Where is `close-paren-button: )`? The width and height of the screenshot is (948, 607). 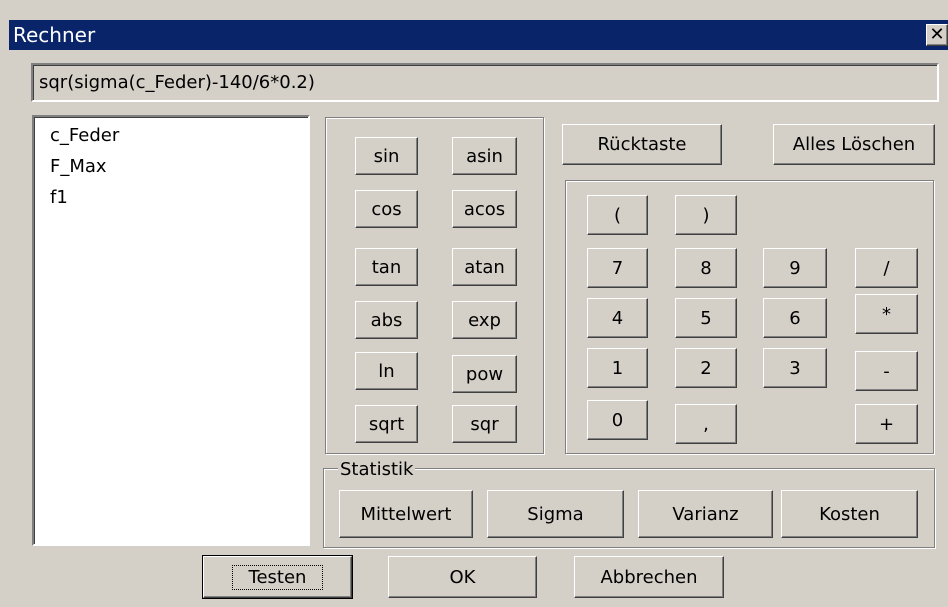
close-paren-button: ) is located at coordinates (706, 215).